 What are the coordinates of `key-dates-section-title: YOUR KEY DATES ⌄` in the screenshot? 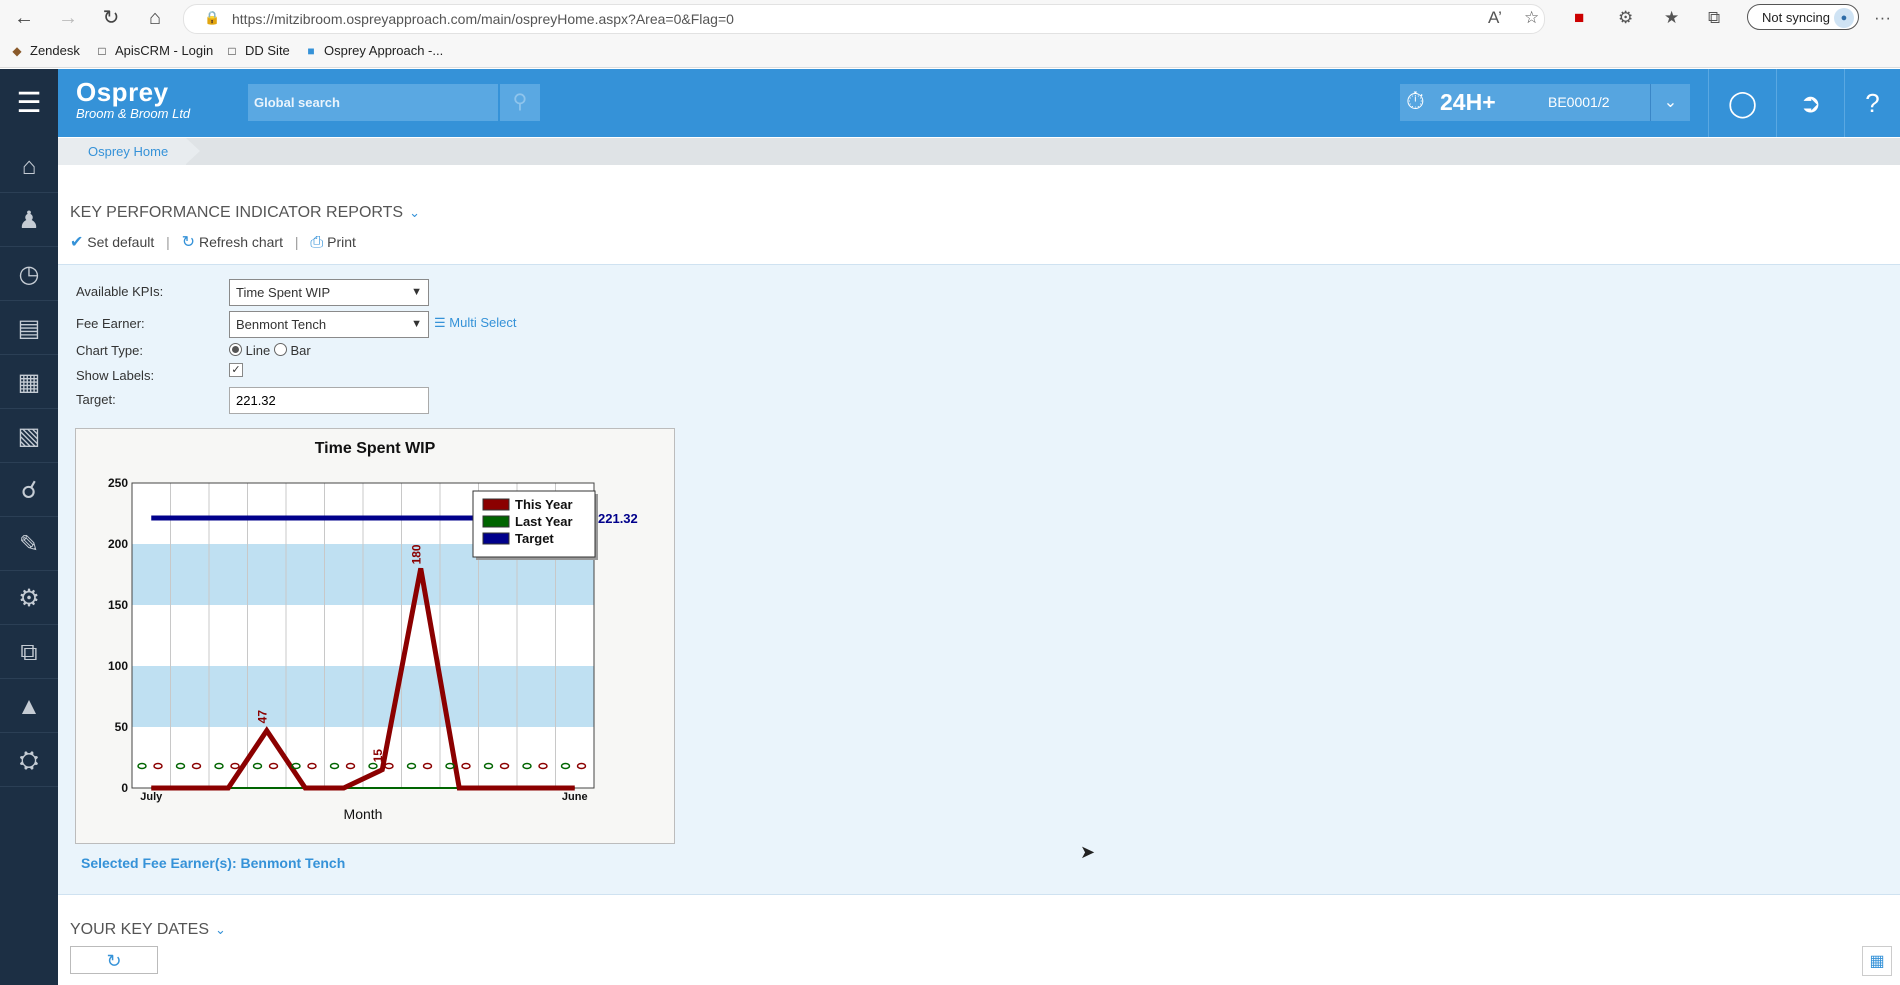 It's located at (148, 930).